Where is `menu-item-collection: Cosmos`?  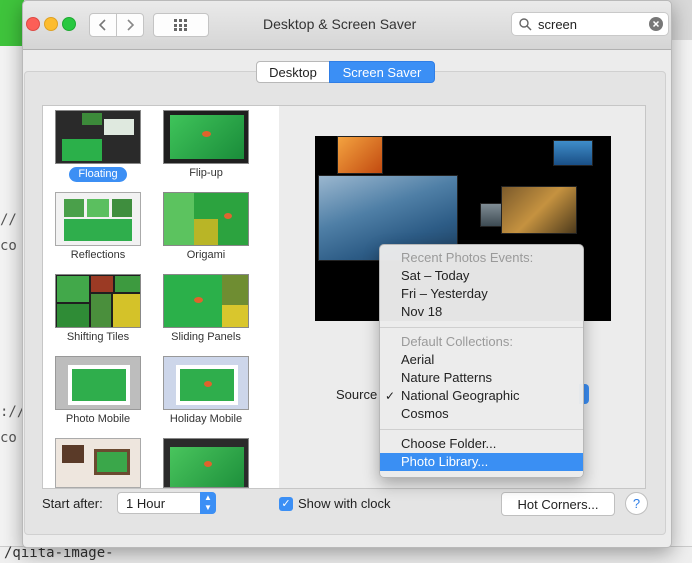
menu-item-collection: Cosmos is located at coordinates (481, 414).